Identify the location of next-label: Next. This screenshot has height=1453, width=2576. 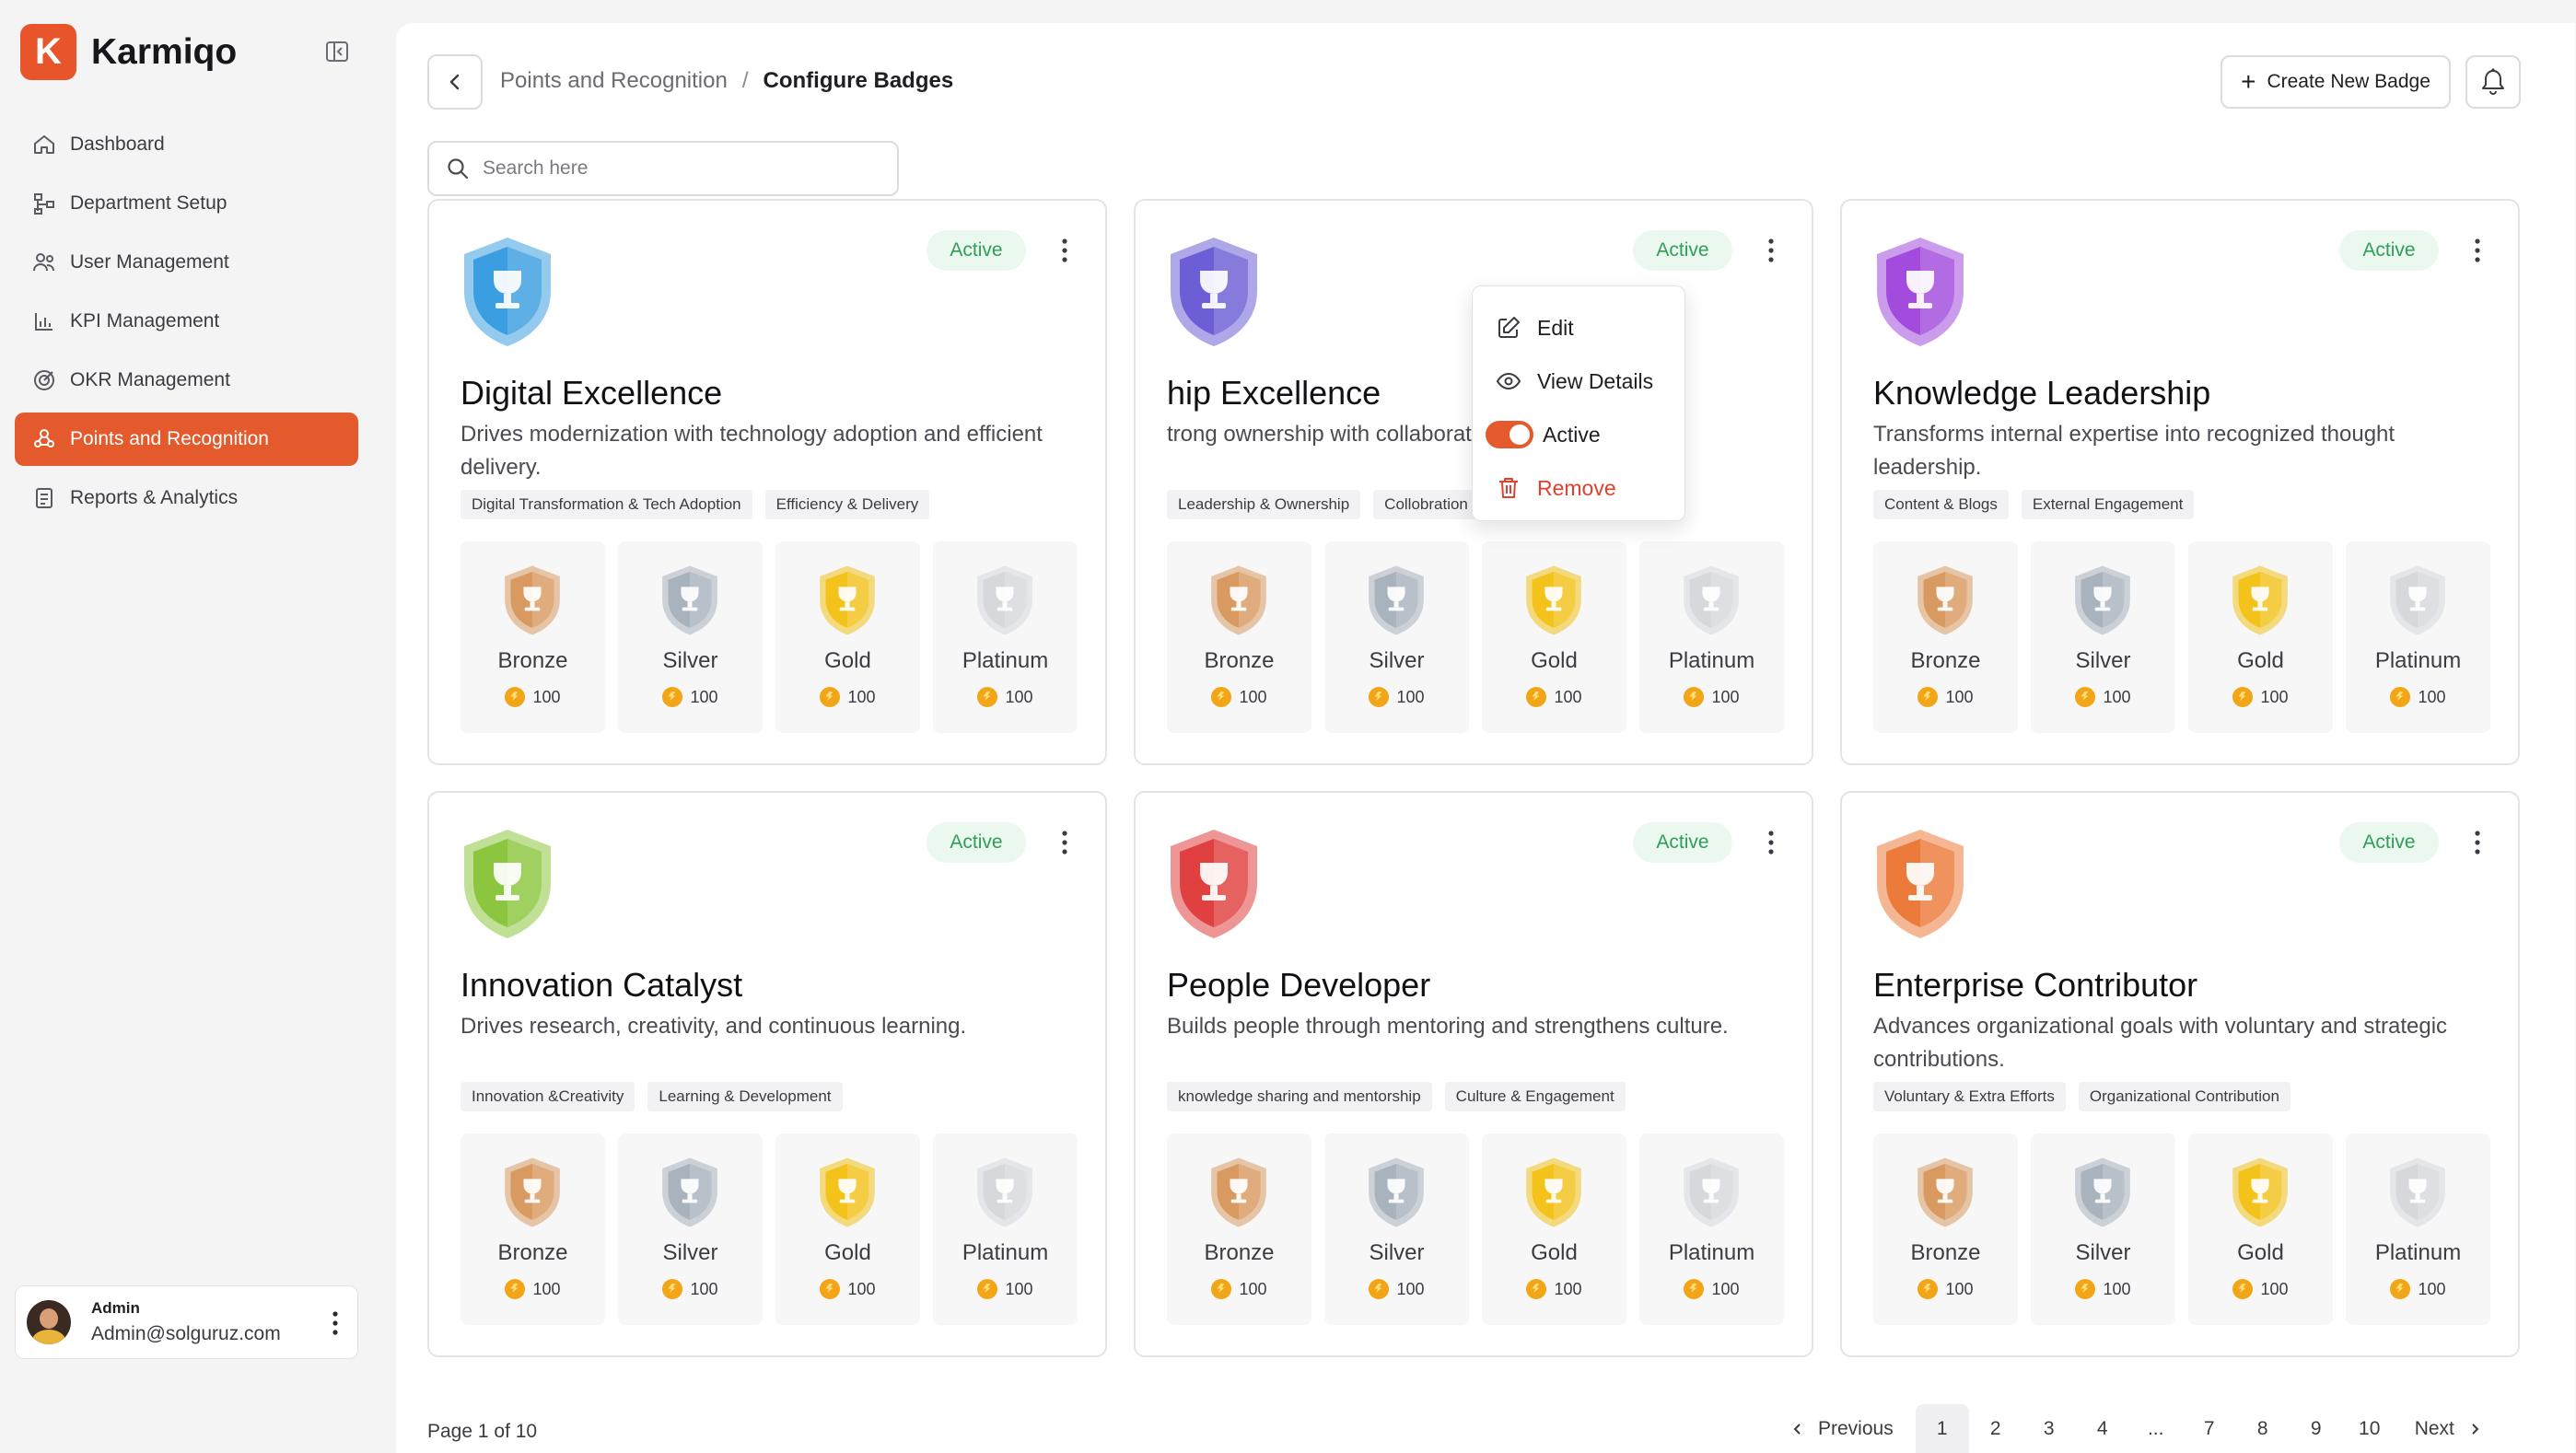
(2434, 1428).